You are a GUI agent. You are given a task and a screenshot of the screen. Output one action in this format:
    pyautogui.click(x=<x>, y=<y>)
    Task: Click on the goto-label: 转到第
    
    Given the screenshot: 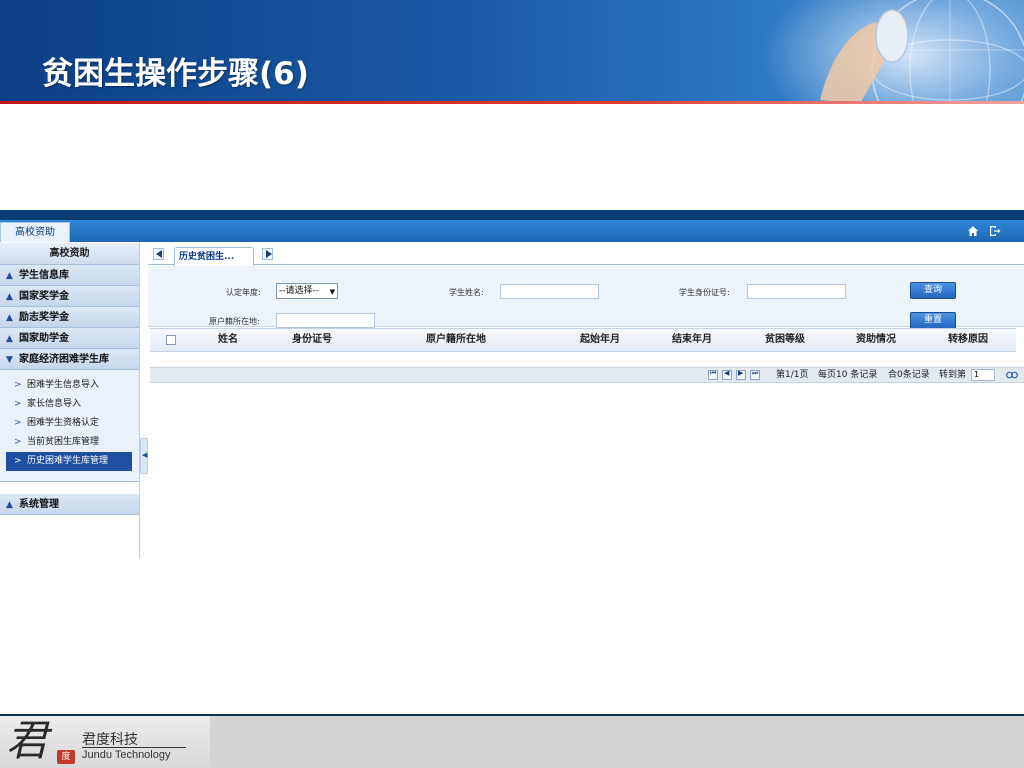 What is the action you would take?
    pyautogui.click(x=953, y=375)
    